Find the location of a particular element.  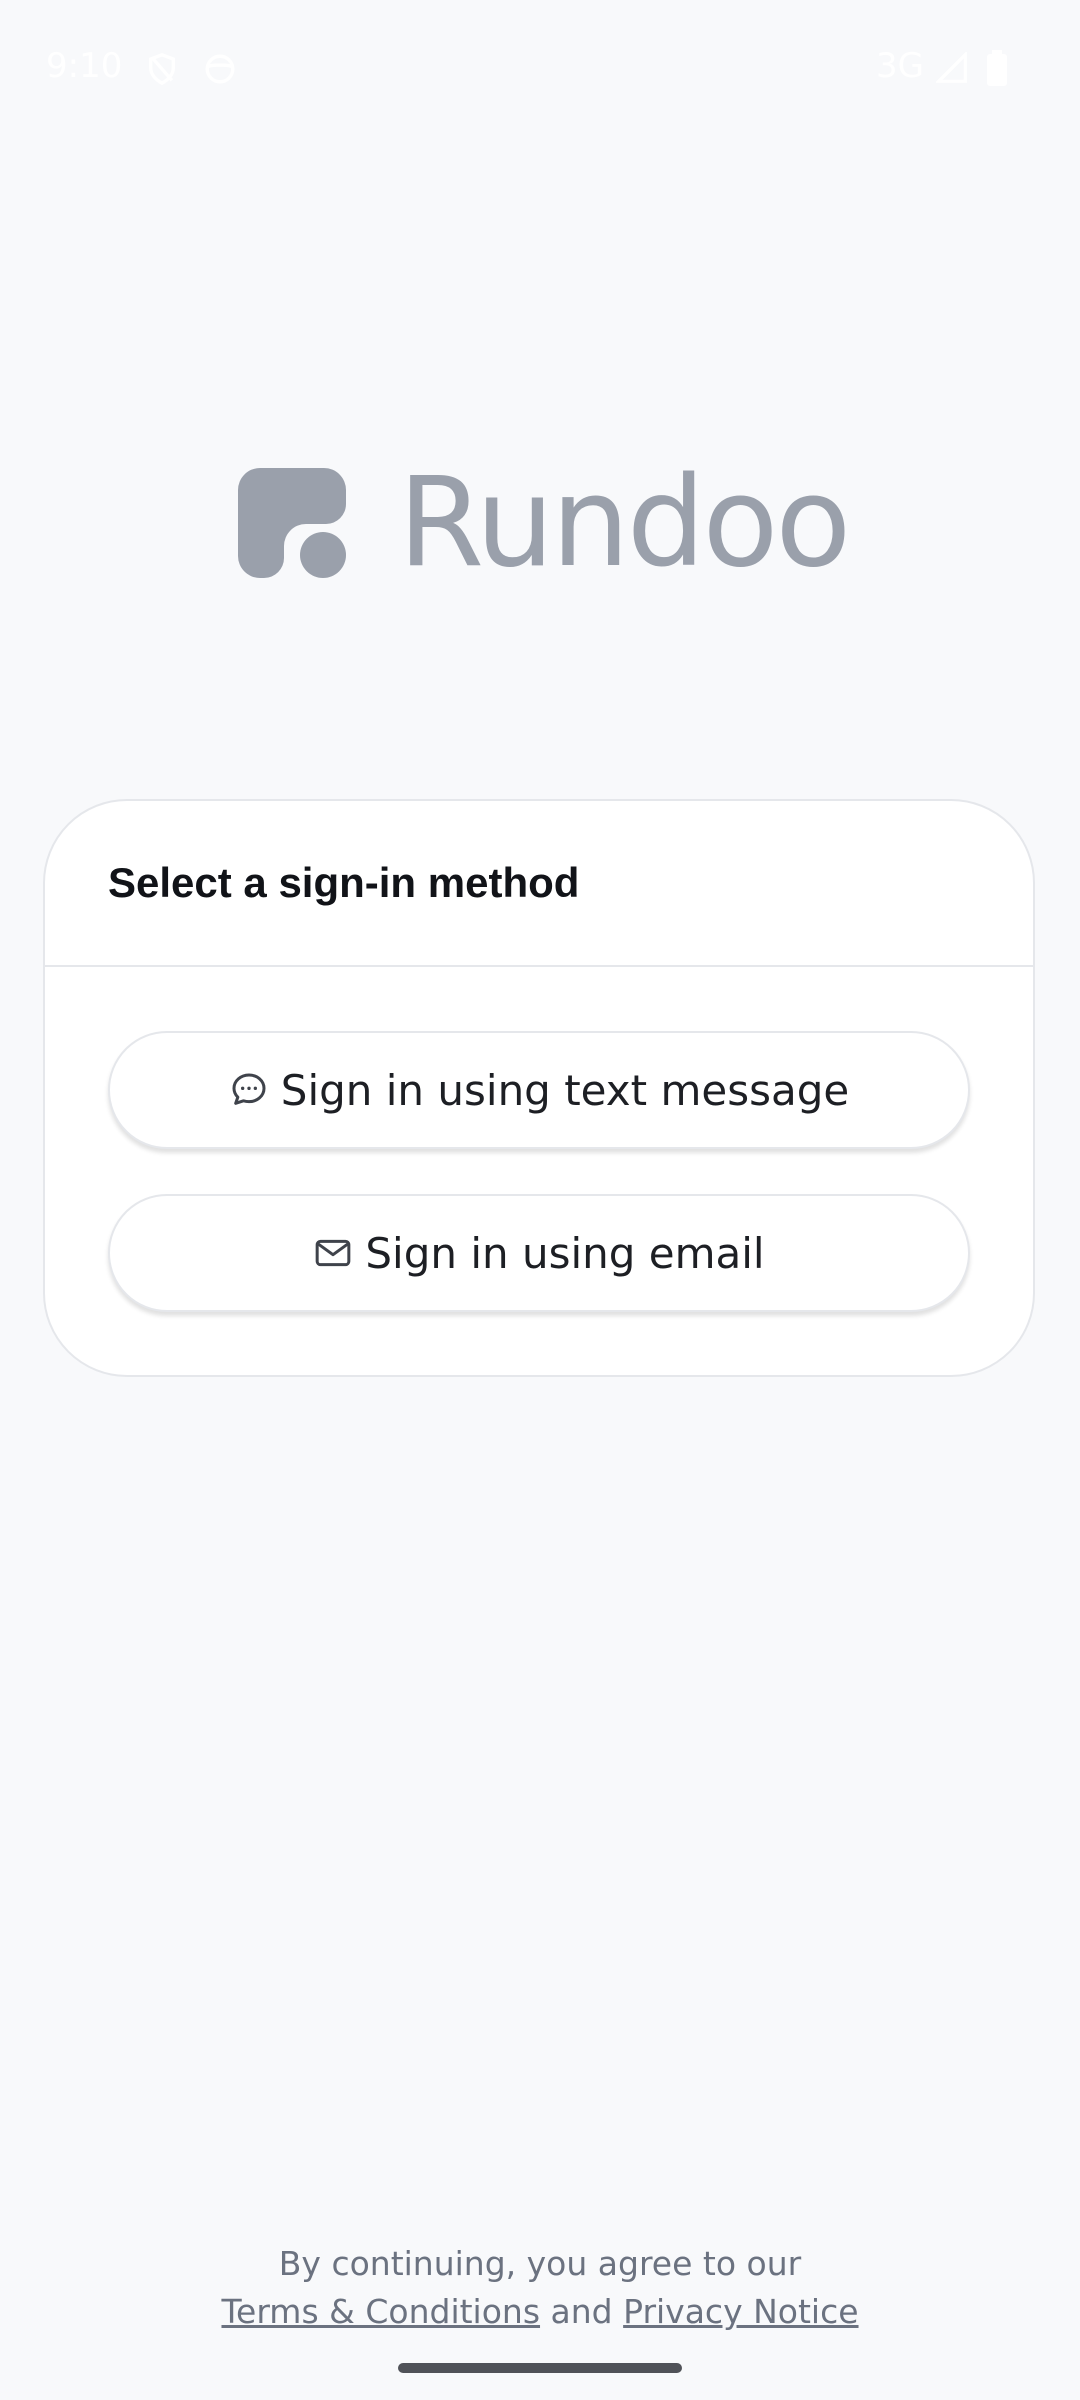

card-title: Select a sign-in method is located at coordinates (344, 882).